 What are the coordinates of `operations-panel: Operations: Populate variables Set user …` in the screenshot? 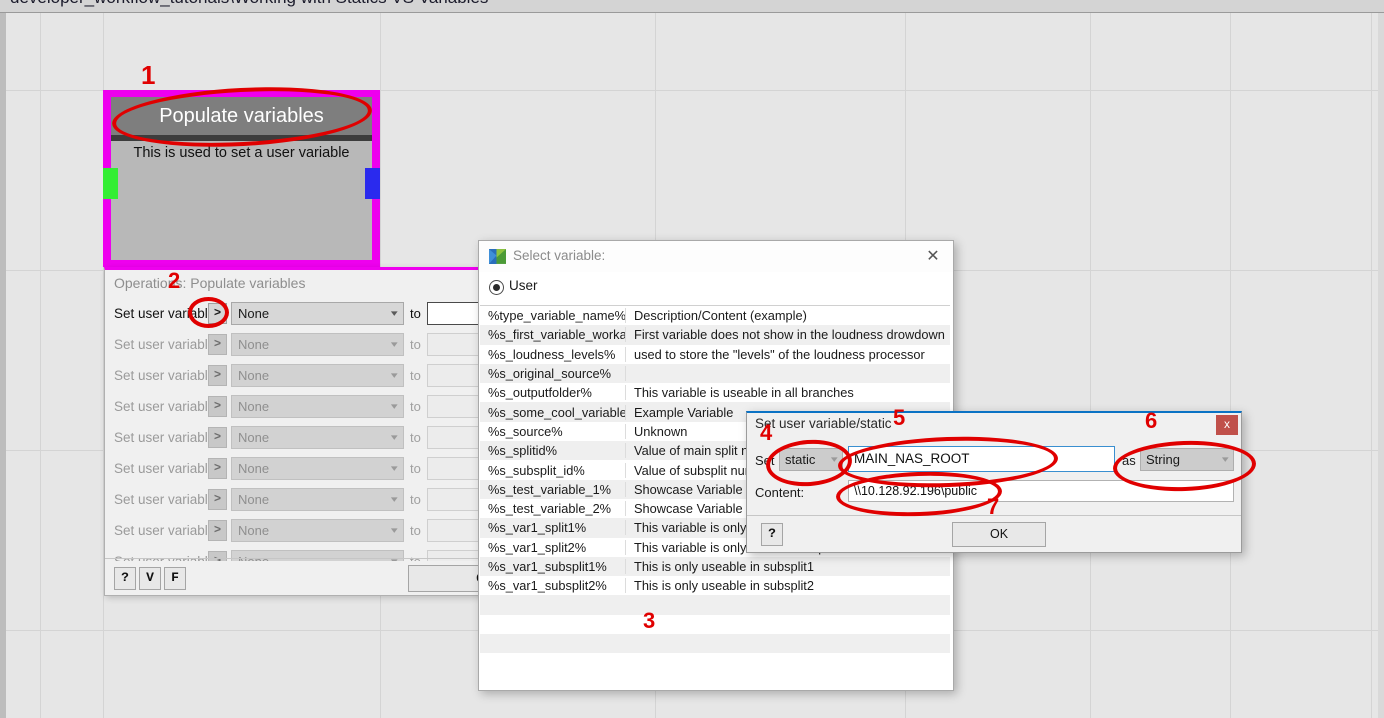 It's located at (298, 431).